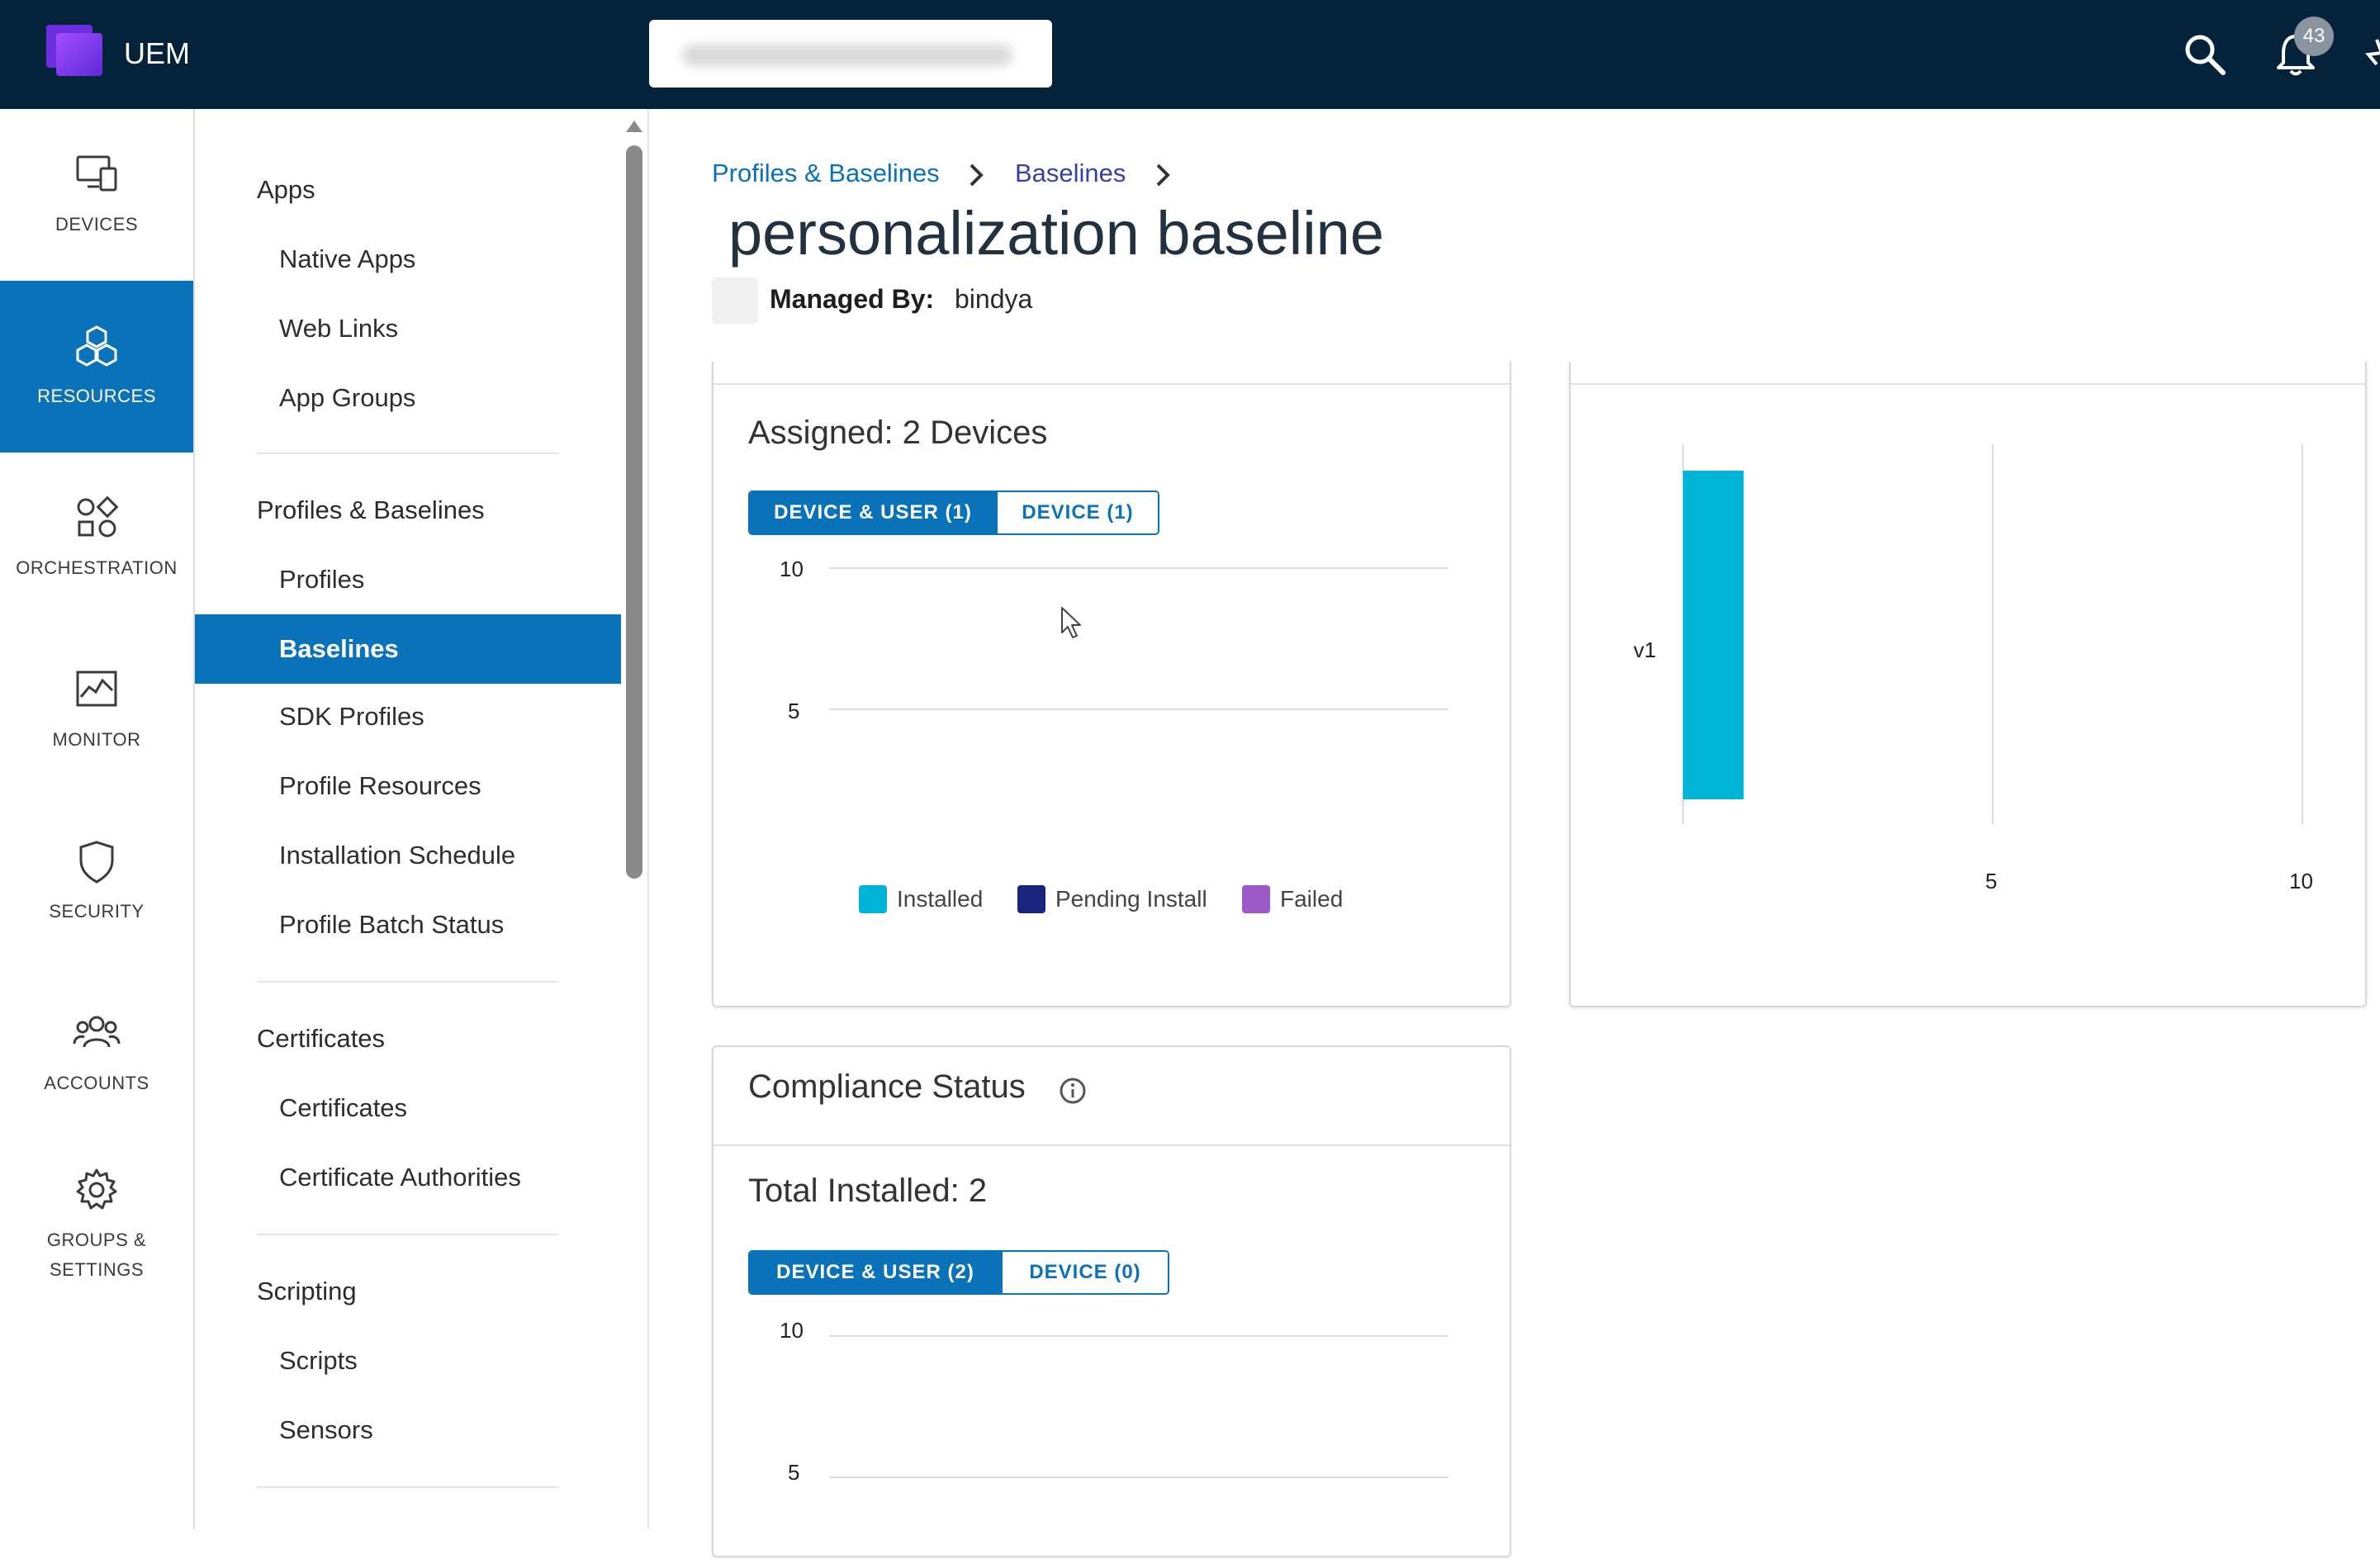 The height and width of the screenshot is (1559, 2380). Describe the element at coordinates (96, 1255) in the screenshot. I see `rail-label-groups-settings: GROUPS & SETTINGS` at that location.